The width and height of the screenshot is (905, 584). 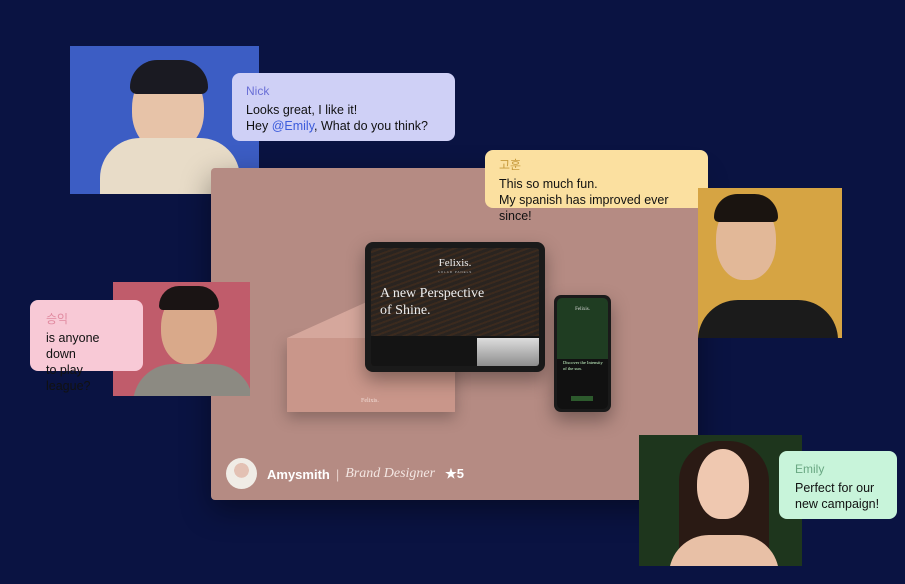 What do you see at coordinates (86, 346) in the screenshot?
I see `chat-bubble-seungik: 승익 is anyone down to play league?` at bounding box center [86, 346].